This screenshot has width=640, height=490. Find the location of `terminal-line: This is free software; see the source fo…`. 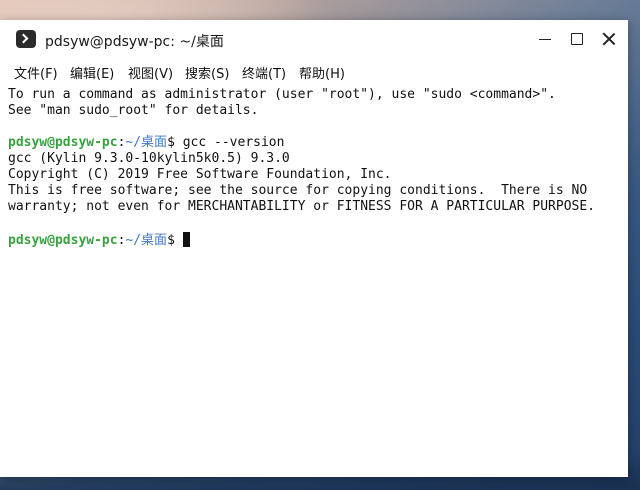

terminal-line: This is free software; see the source fo… is located at coordinates (298, 190).